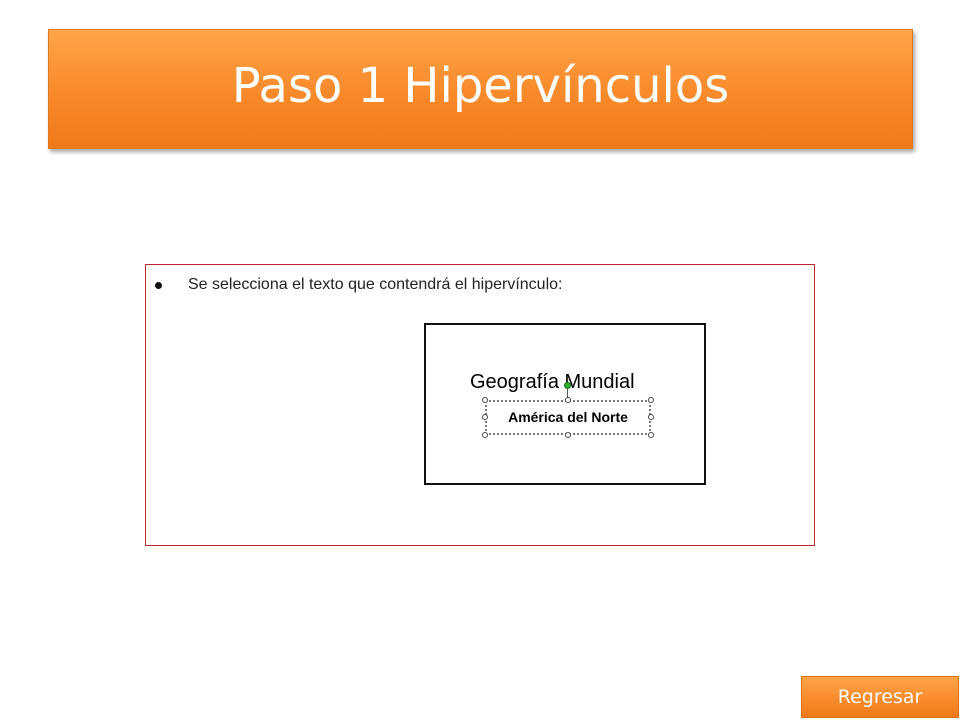  I want to click on bullet-icon, so click(158, 285).